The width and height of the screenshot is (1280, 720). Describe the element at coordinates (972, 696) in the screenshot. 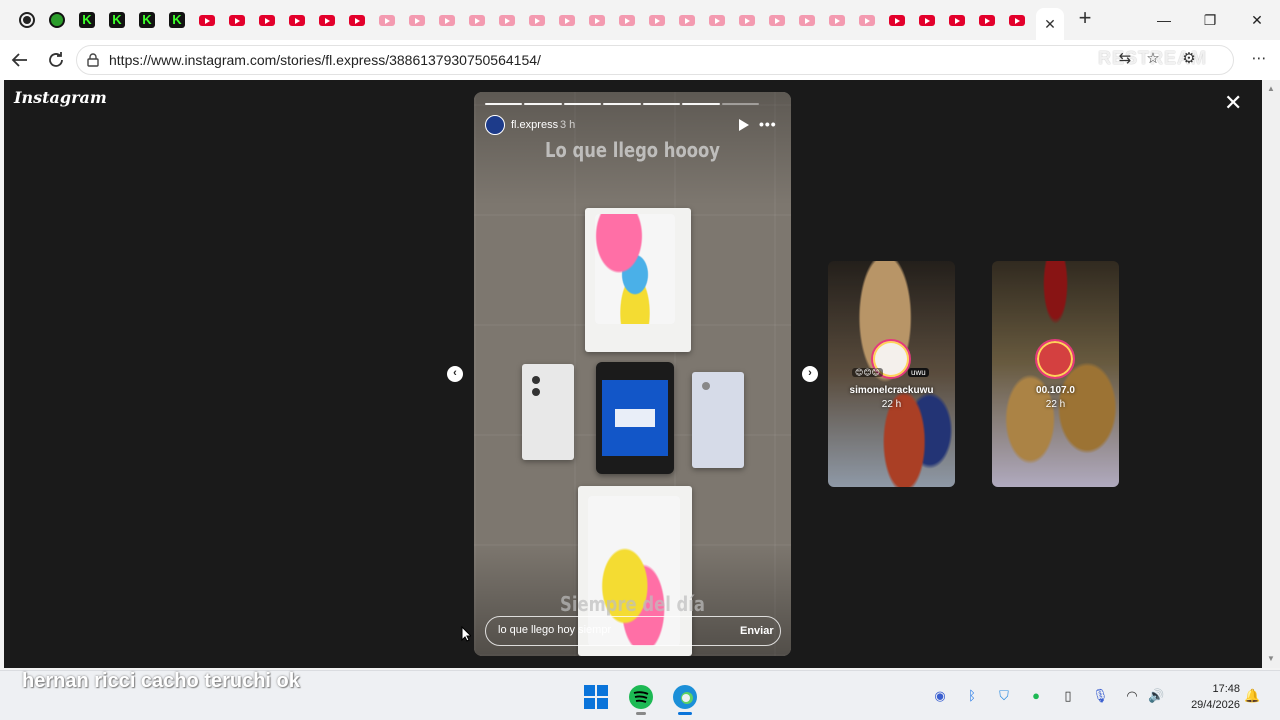

I see `bluetooth-icon: ᛒ` at that location.